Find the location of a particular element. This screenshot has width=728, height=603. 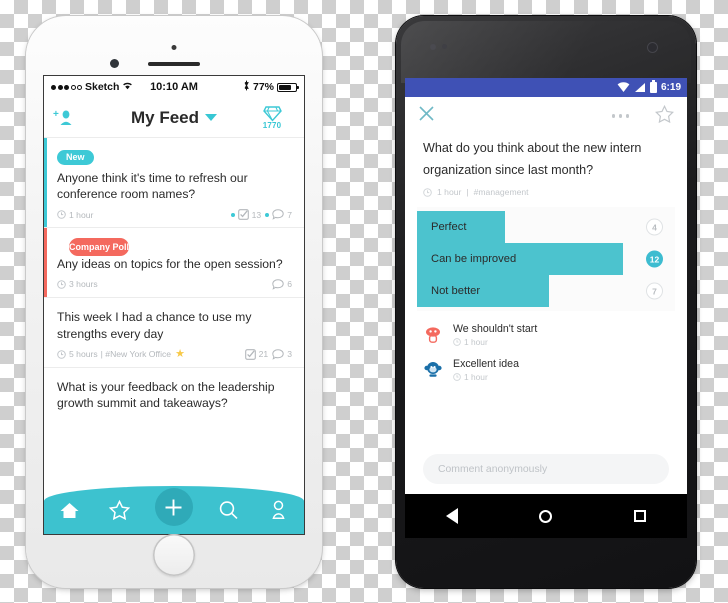

ios-tab-bar is located at coordinates (174, 510).